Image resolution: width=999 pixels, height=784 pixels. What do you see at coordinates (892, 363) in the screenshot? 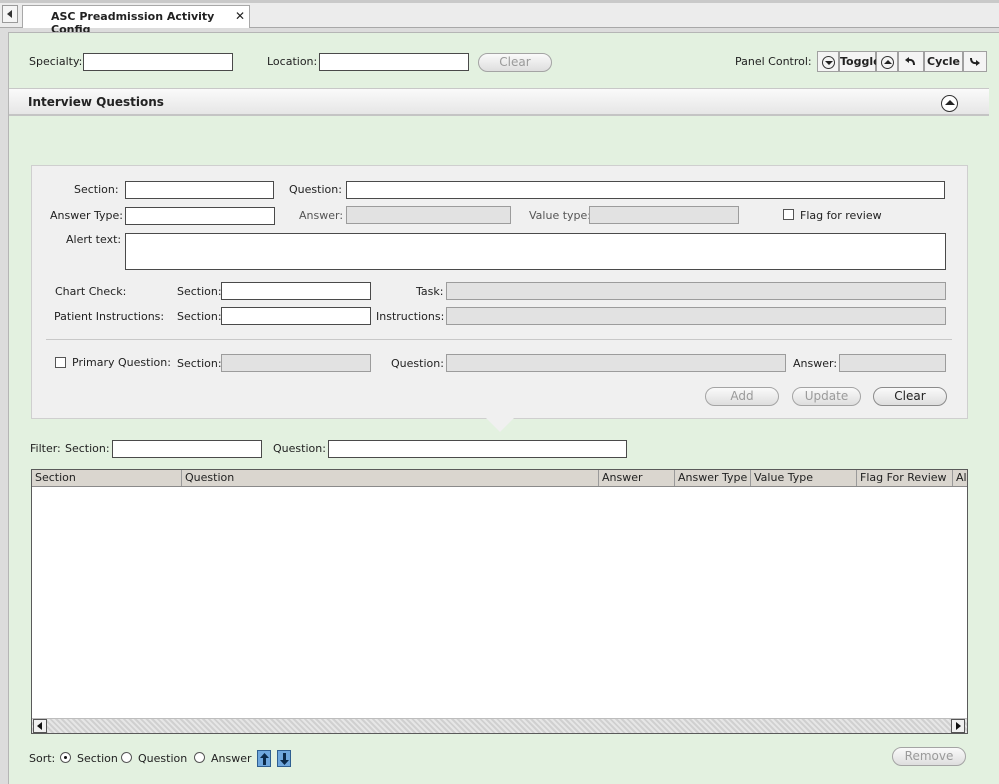
I see `primary-answer-input` at bounding box center [892, 363].